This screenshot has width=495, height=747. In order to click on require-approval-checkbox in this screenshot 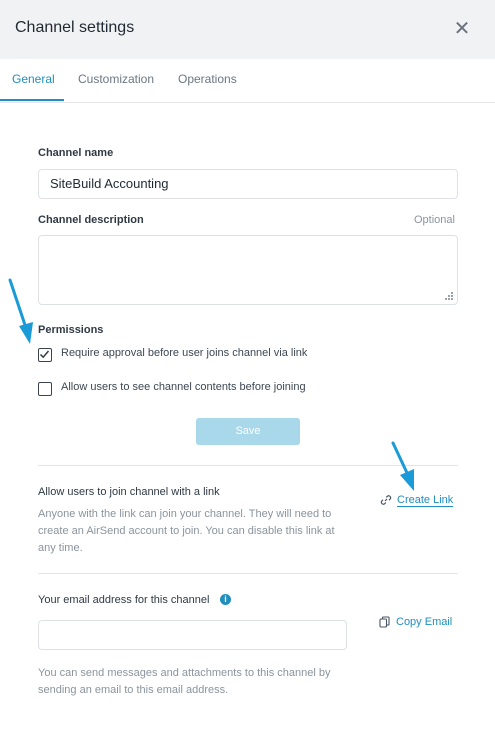, I will do `click(45, 355)`.